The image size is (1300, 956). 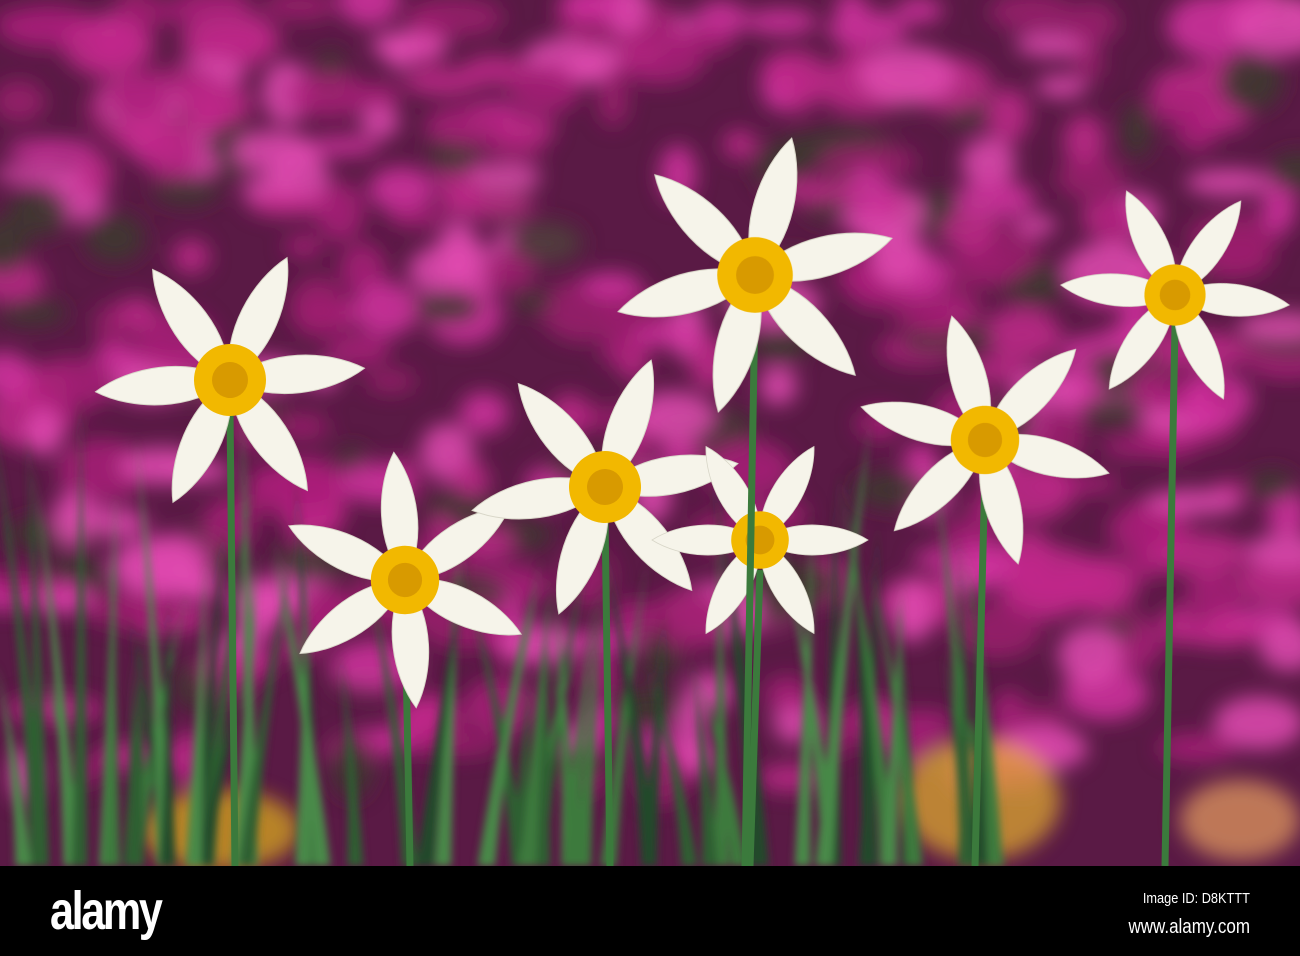 What do you see at coordinates (650, 911) in the screenshot?
I see `footer-bar: alamy Image ID: D8KTTT www.alamy.com` at bounding box center [650, 911].